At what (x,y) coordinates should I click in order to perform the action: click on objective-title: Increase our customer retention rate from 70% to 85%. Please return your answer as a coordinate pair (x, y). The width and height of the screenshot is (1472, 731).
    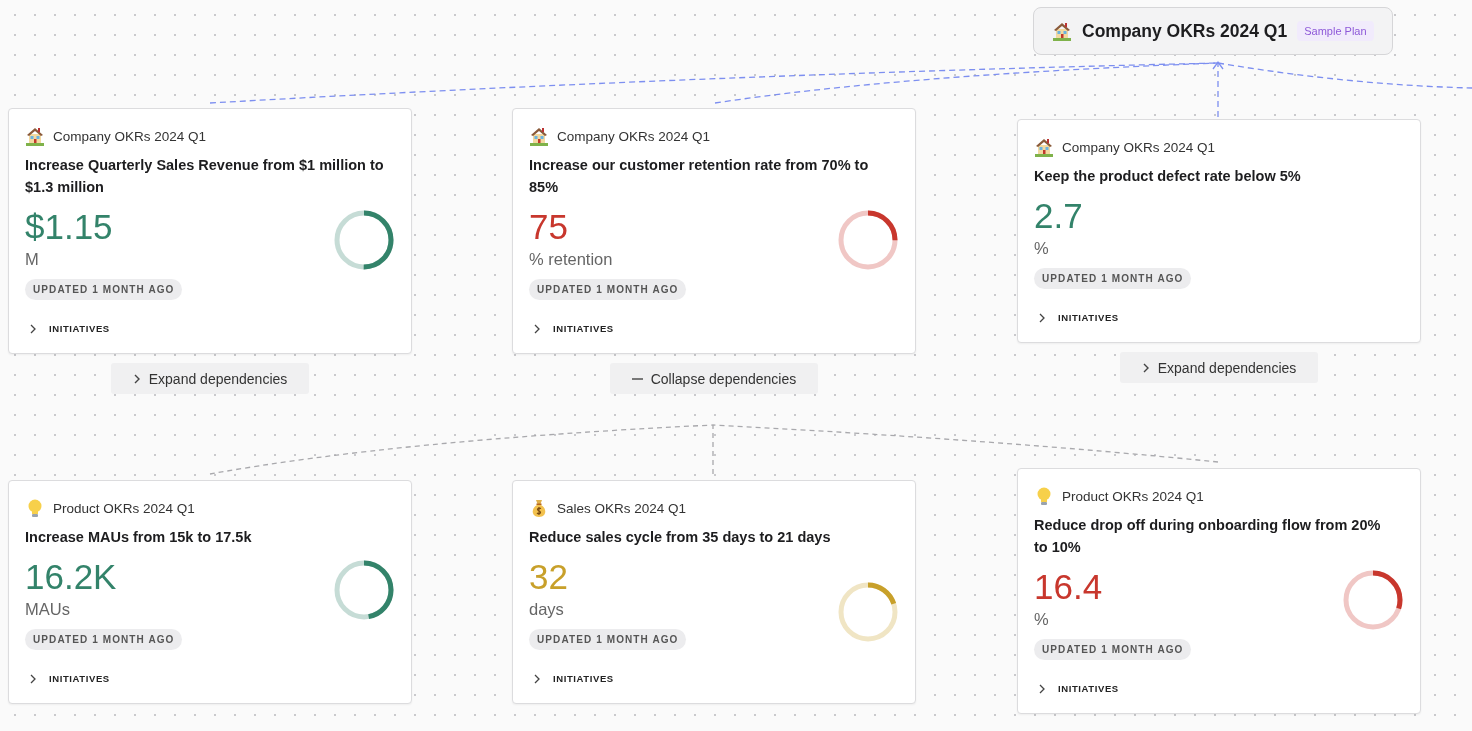
    Looking at the image, I should click on (699, 176).